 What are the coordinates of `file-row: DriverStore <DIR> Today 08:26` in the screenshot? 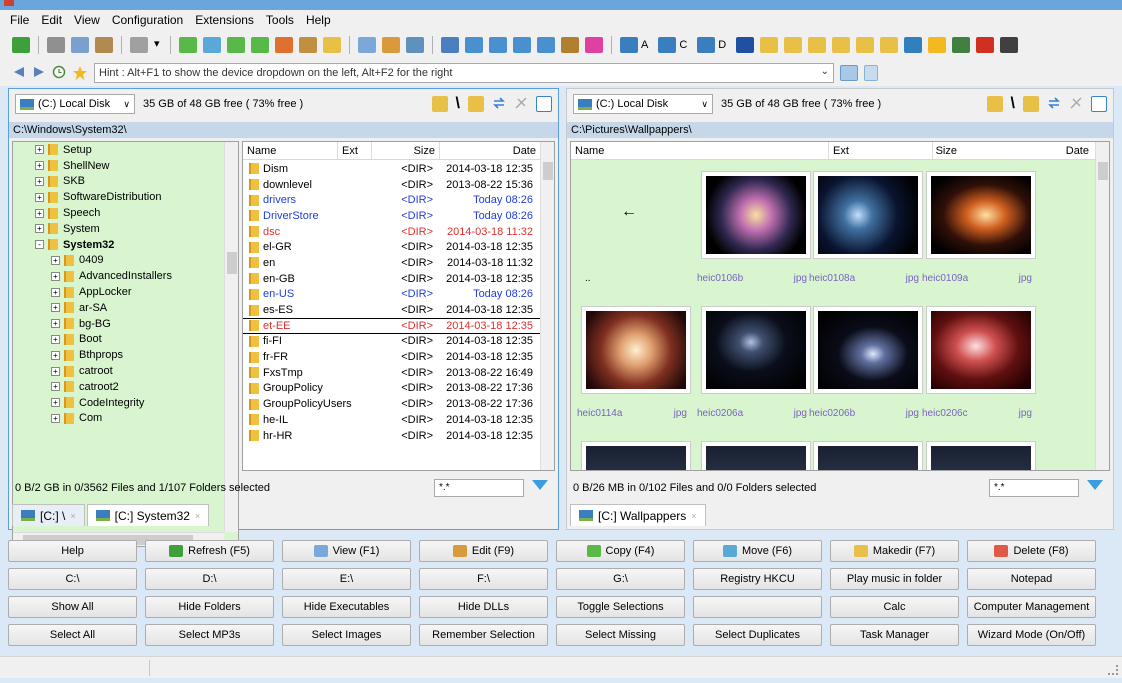 It's located at (391, 216).